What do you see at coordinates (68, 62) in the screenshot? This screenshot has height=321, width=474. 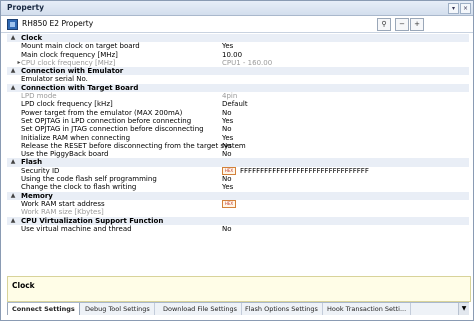 I see `property-name: CPU clock frequency [MHz]` at bounding box center [68, 62].